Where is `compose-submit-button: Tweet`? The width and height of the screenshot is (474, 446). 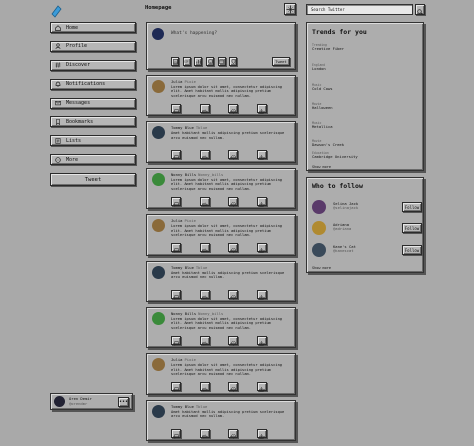
compose-submit-button: Tweet is located at coordinates (281, 61).